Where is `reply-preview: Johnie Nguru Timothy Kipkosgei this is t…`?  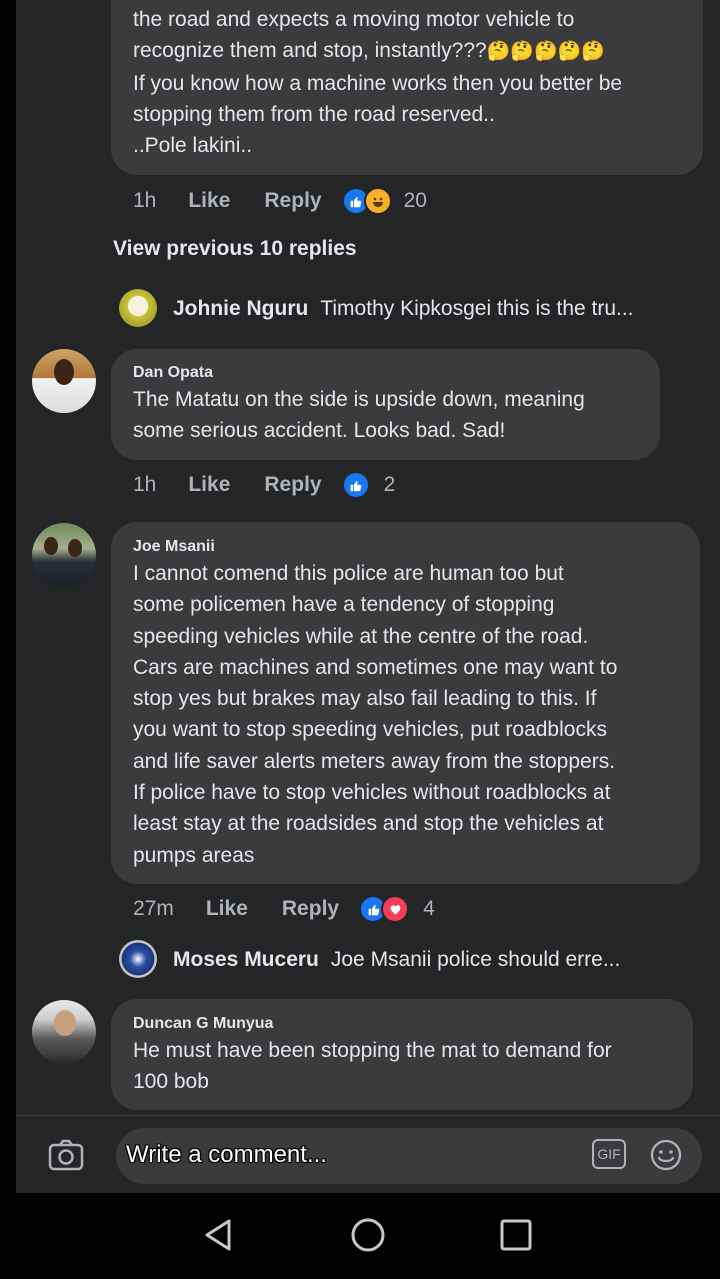
reply-preview: Johnie Nguru Timothy Kipkosgei this is t… is located at coordinates (403, 309).